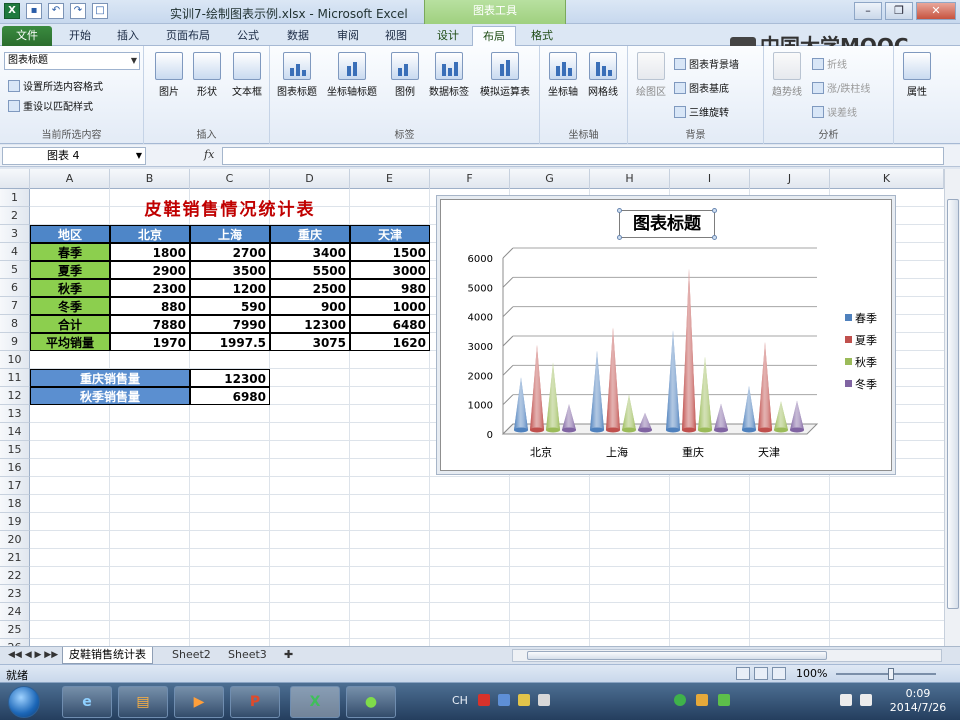 This screenshot has width=960, height=720. What do you see at coordinates (15, 234) in the screenshot?
I see `row-header-3: 3` at bounding box center [15, 234].